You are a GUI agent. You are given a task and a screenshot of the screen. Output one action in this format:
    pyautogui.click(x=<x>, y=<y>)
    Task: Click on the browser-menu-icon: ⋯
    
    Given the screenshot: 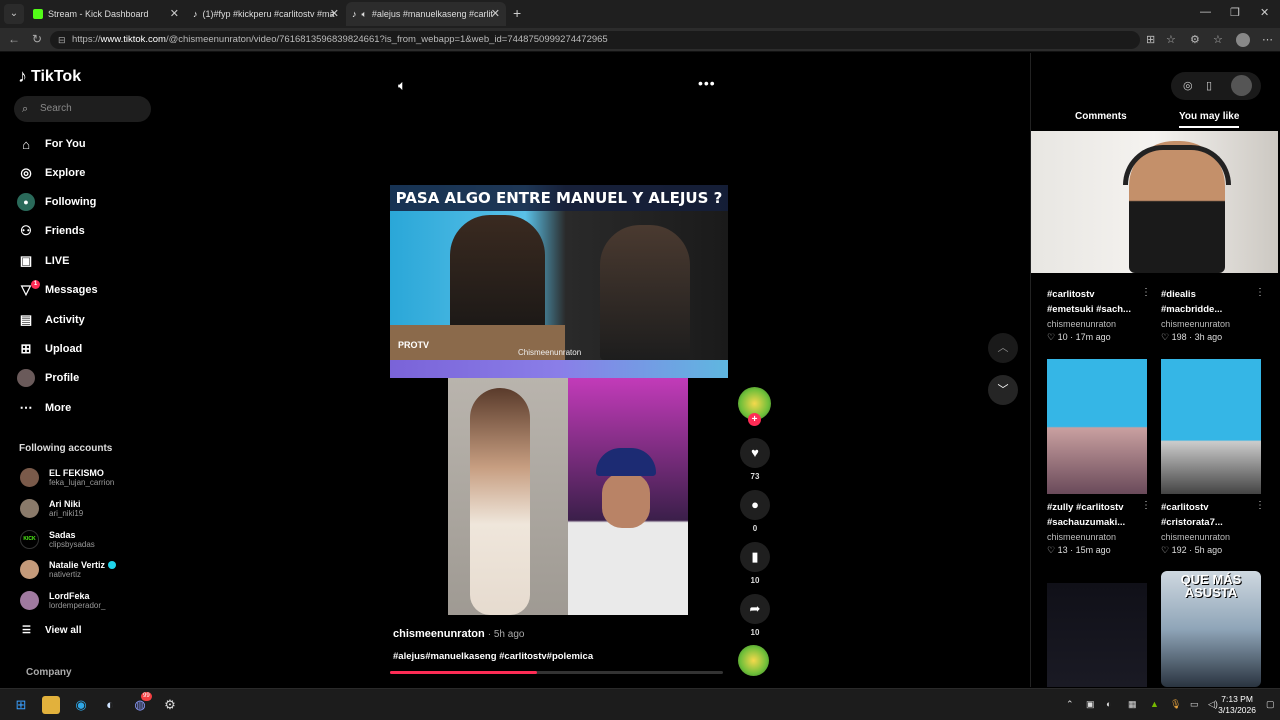 What is the action you would take?
    pyautogui.click(x=1267, y=39)
    